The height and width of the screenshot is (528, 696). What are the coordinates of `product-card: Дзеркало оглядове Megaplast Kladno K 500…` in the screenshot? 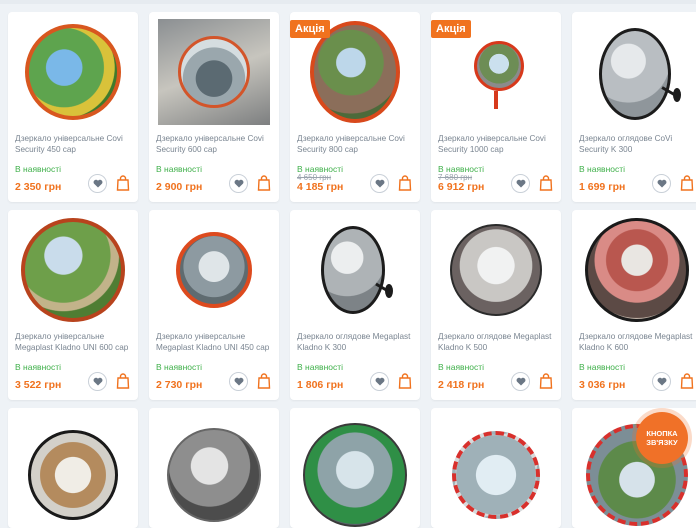 It's located at (496, 305).